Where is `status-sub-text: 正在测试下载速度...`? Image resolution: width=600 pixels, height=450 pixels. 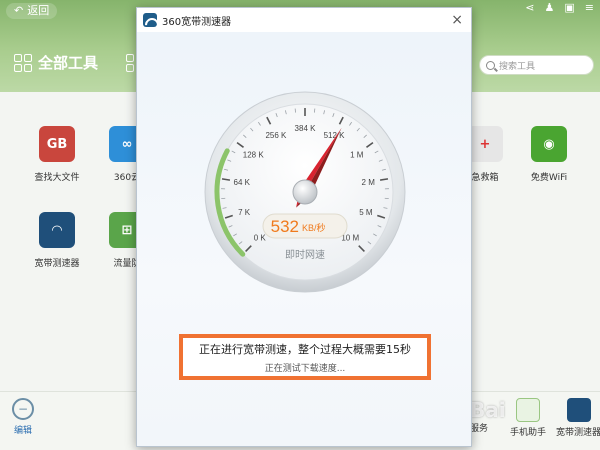 status-sub-text: 正在测试下载速度... is located at coordinates (305, 368).